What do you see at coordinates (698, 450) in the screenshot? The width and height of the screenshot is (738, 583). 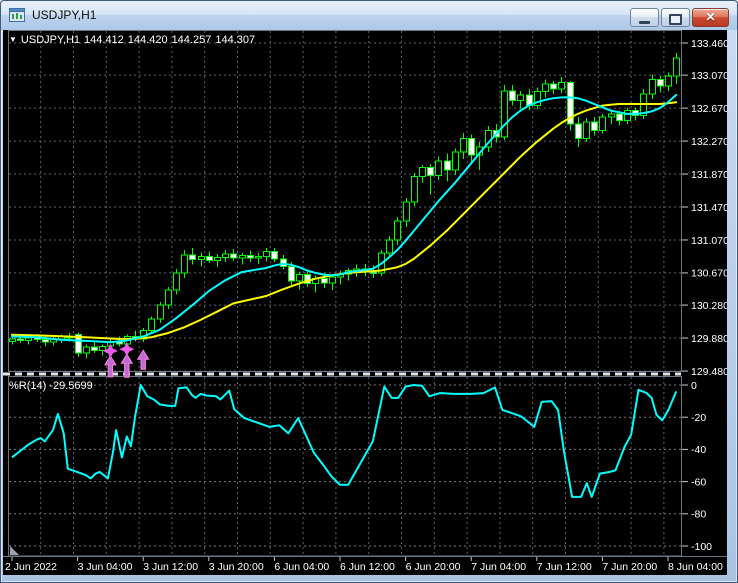 I see `svg-text: -40` at bounding box center [698, 450].